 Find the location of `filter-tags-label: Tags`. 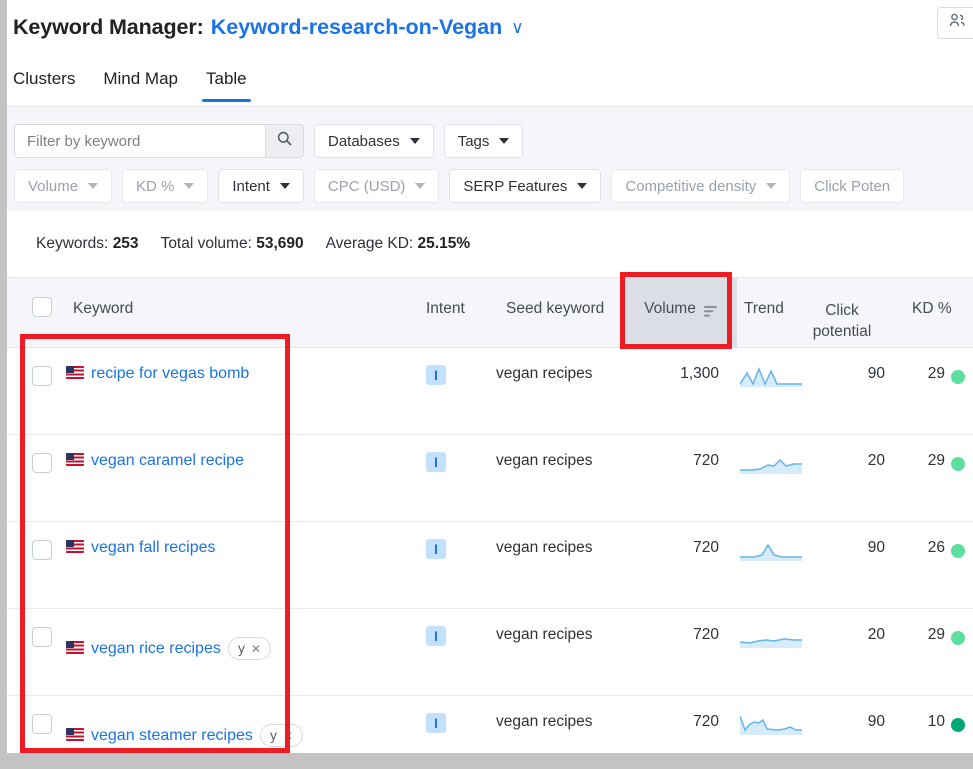

filter-tags-label: Tags is located at coordinates (473, 141).